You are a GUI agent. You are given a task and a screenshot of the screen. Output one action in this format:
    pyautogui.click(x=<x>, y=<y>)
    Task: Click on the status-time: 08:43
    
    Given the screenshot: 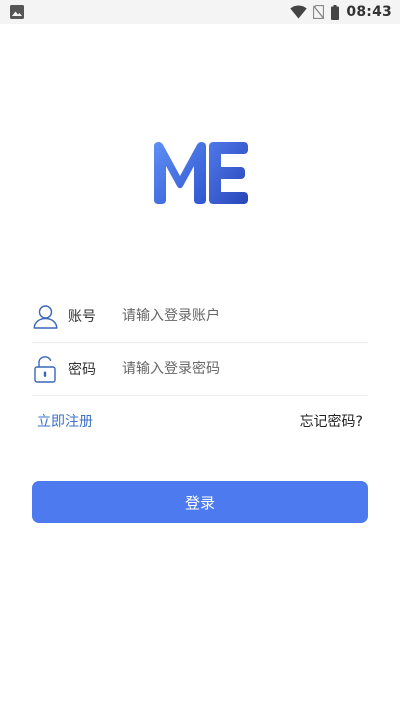 What is the action you would take?
    pyautogui.click(x=369, y=12)
    